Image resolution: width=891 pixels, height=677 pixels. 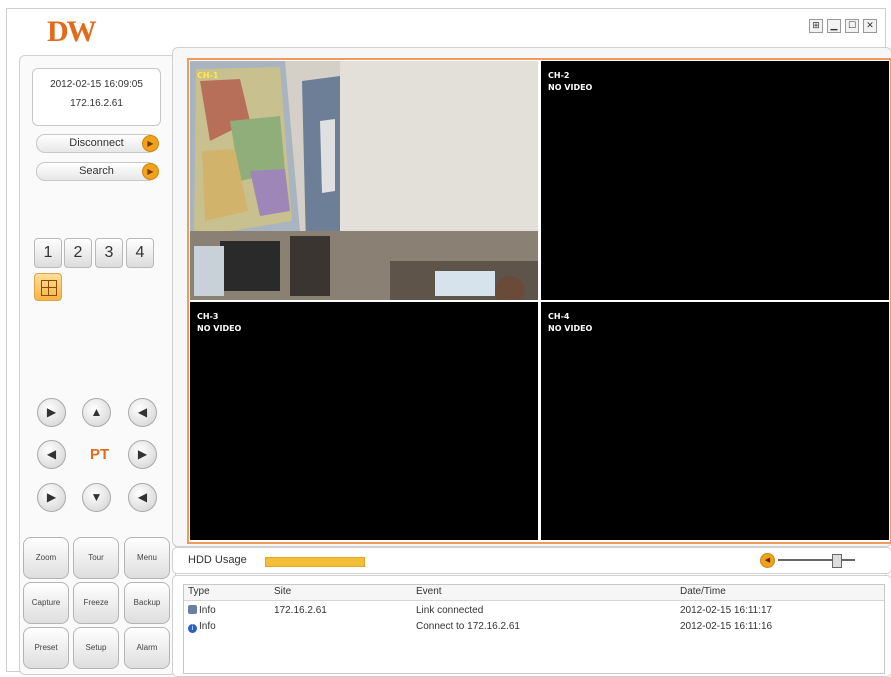 I want to click on disconnect-button: Disconnect ▶, so click(x=97, y=143).